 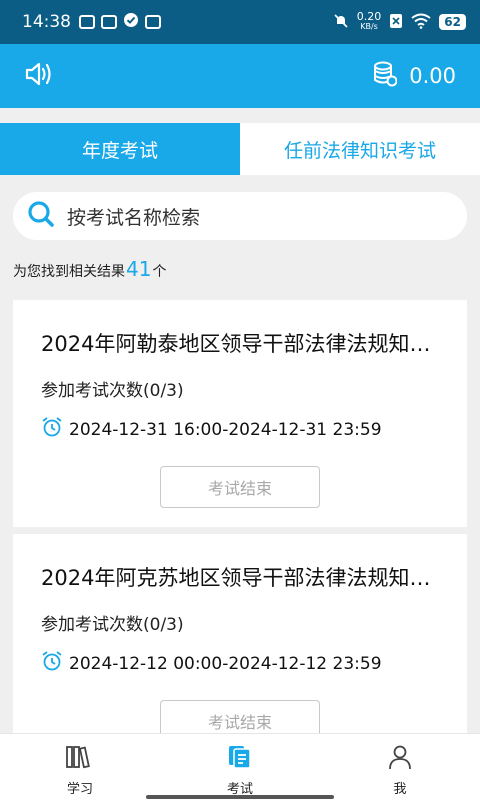 I want to click on nav-me: 我, so click(x=400, y=767).